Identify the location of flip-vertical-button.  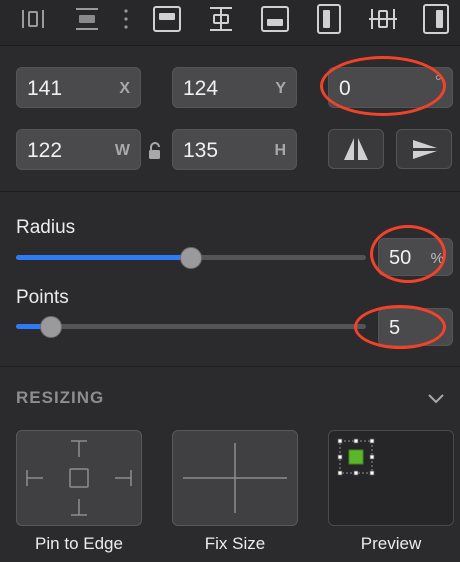
(424, 149).